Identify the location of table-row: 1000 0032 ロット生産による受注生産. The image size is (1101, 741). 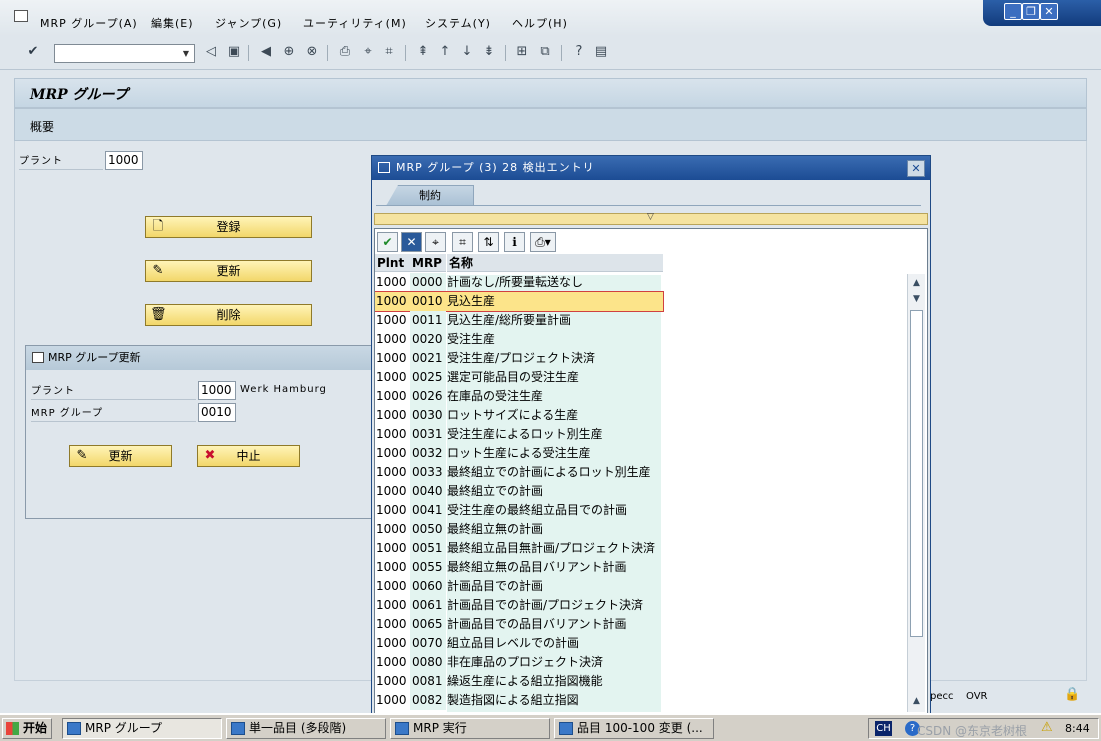
(519, 453).